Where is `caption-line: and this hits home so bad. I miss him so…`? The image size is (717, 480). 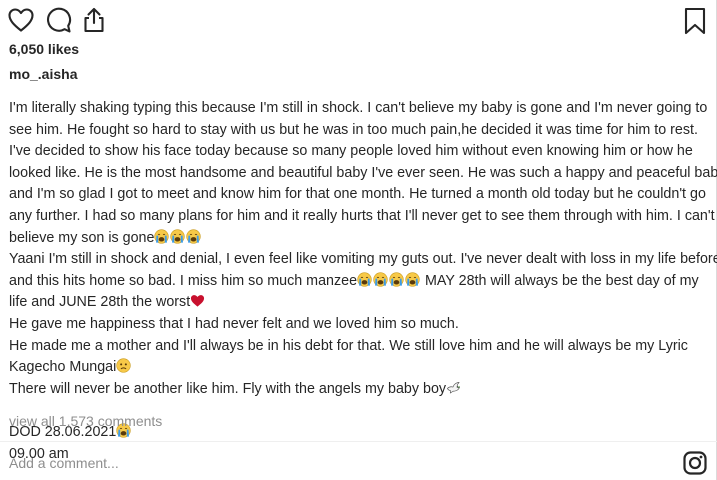 caption-line: and this hits home so bad. I miss him so… is located at coordinates (359, 282).